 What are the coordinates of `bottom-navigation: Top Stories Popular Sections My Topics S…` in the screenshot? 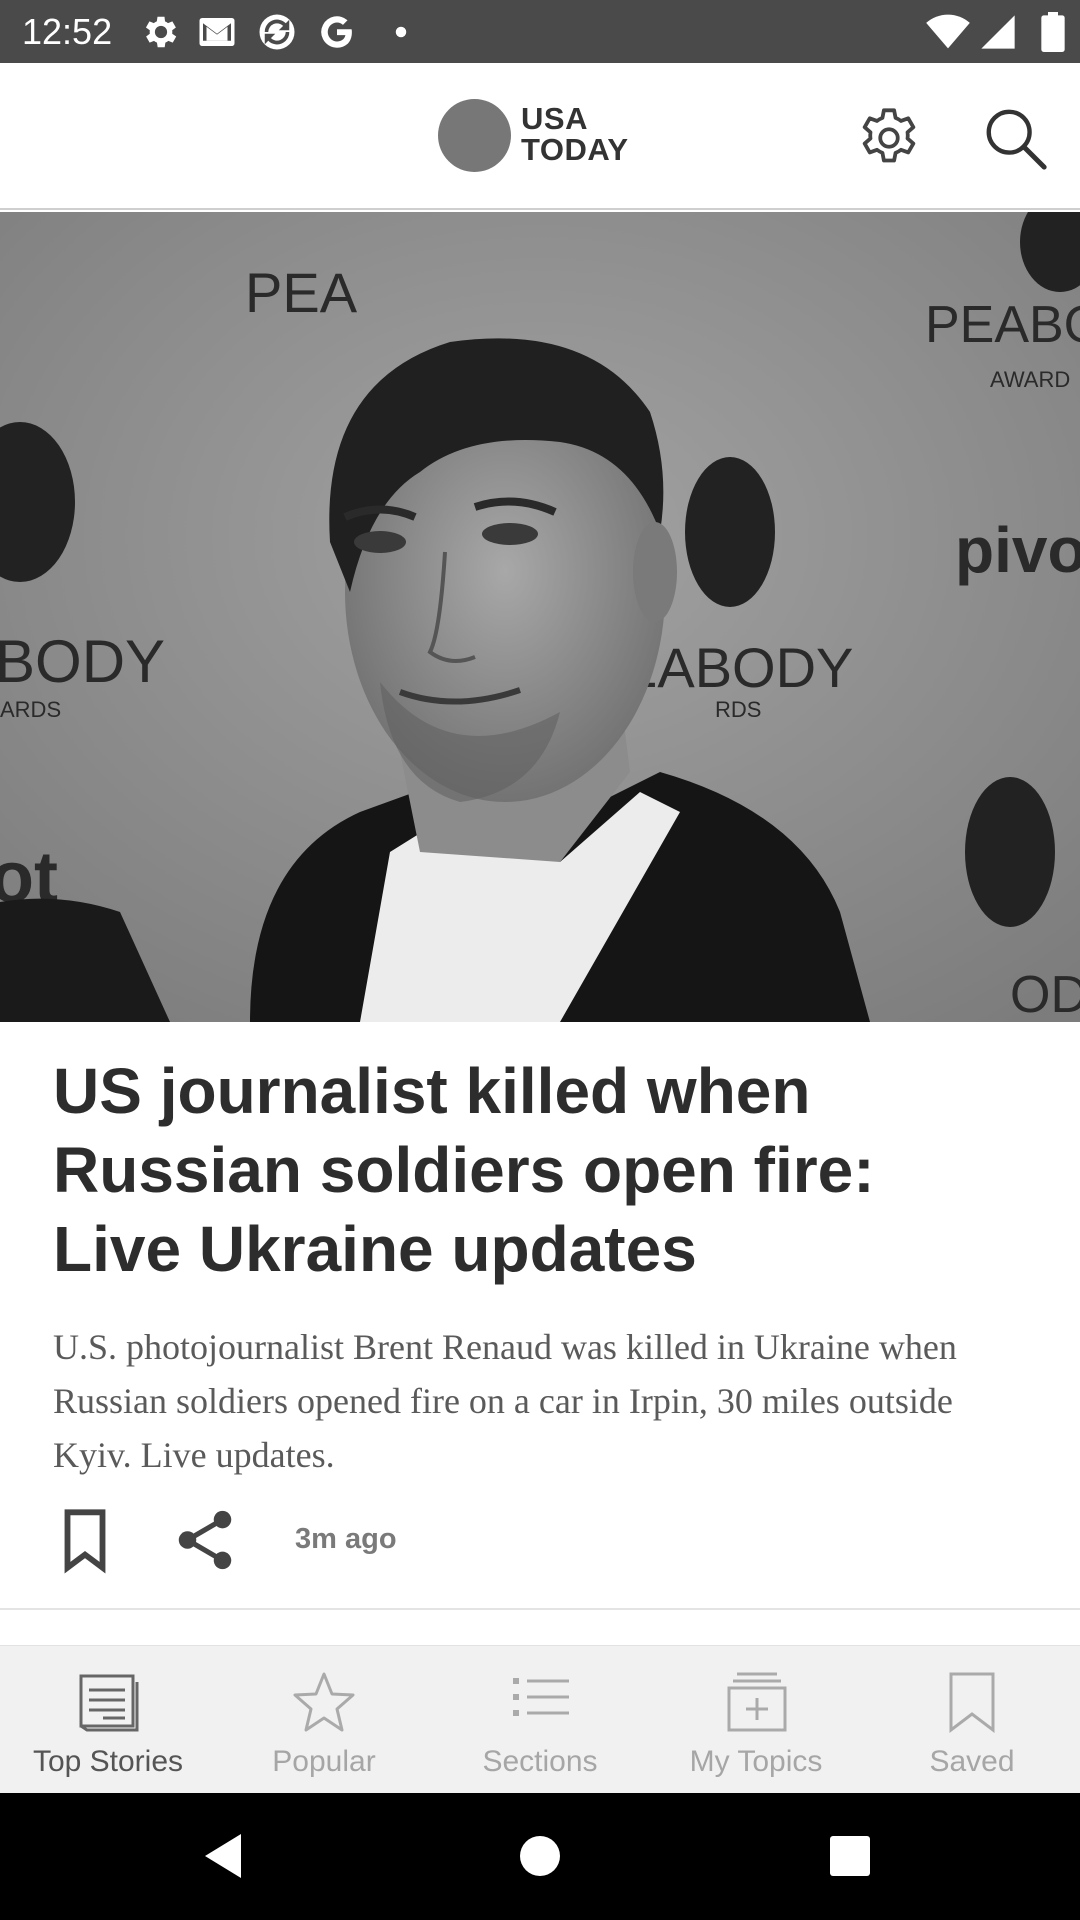 It's located at (540, 1719).